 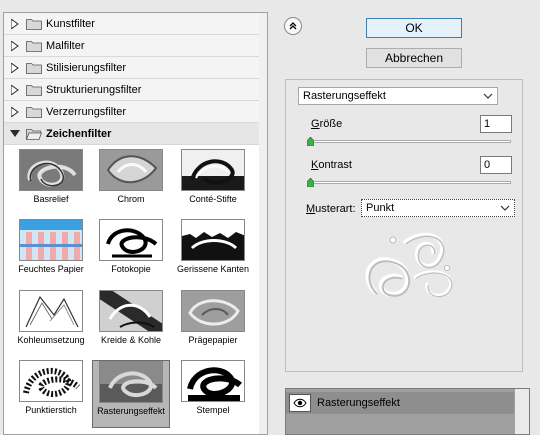 What do you see at coordinates (15, 134) in the screenshot?
I see `triangle-down-icon` at bounding box center [15, 134].